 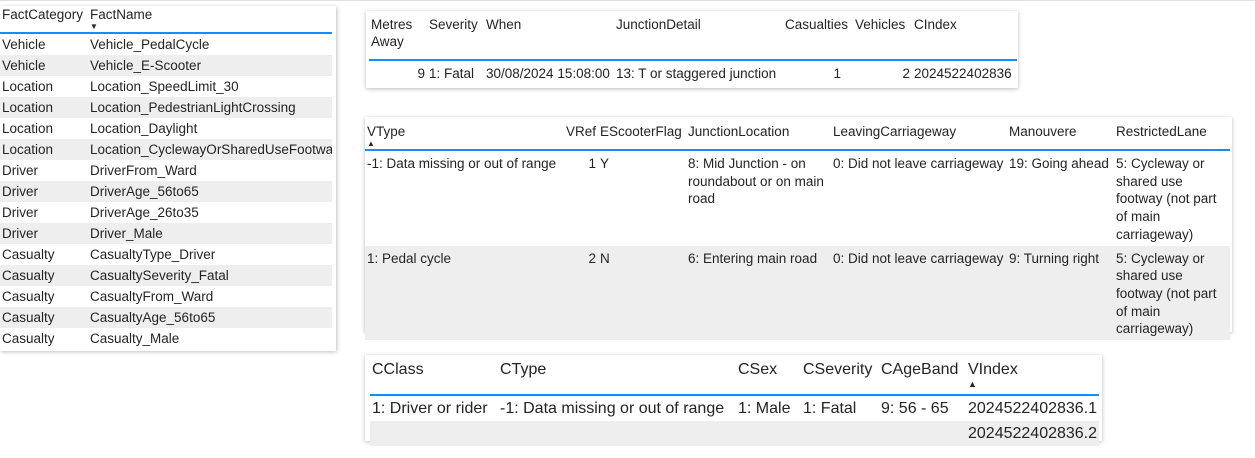 What do you see at coordinates (455, 35) in the screenshot?
I see `column-header-severity: Severity` at bounding box center [455, 35].